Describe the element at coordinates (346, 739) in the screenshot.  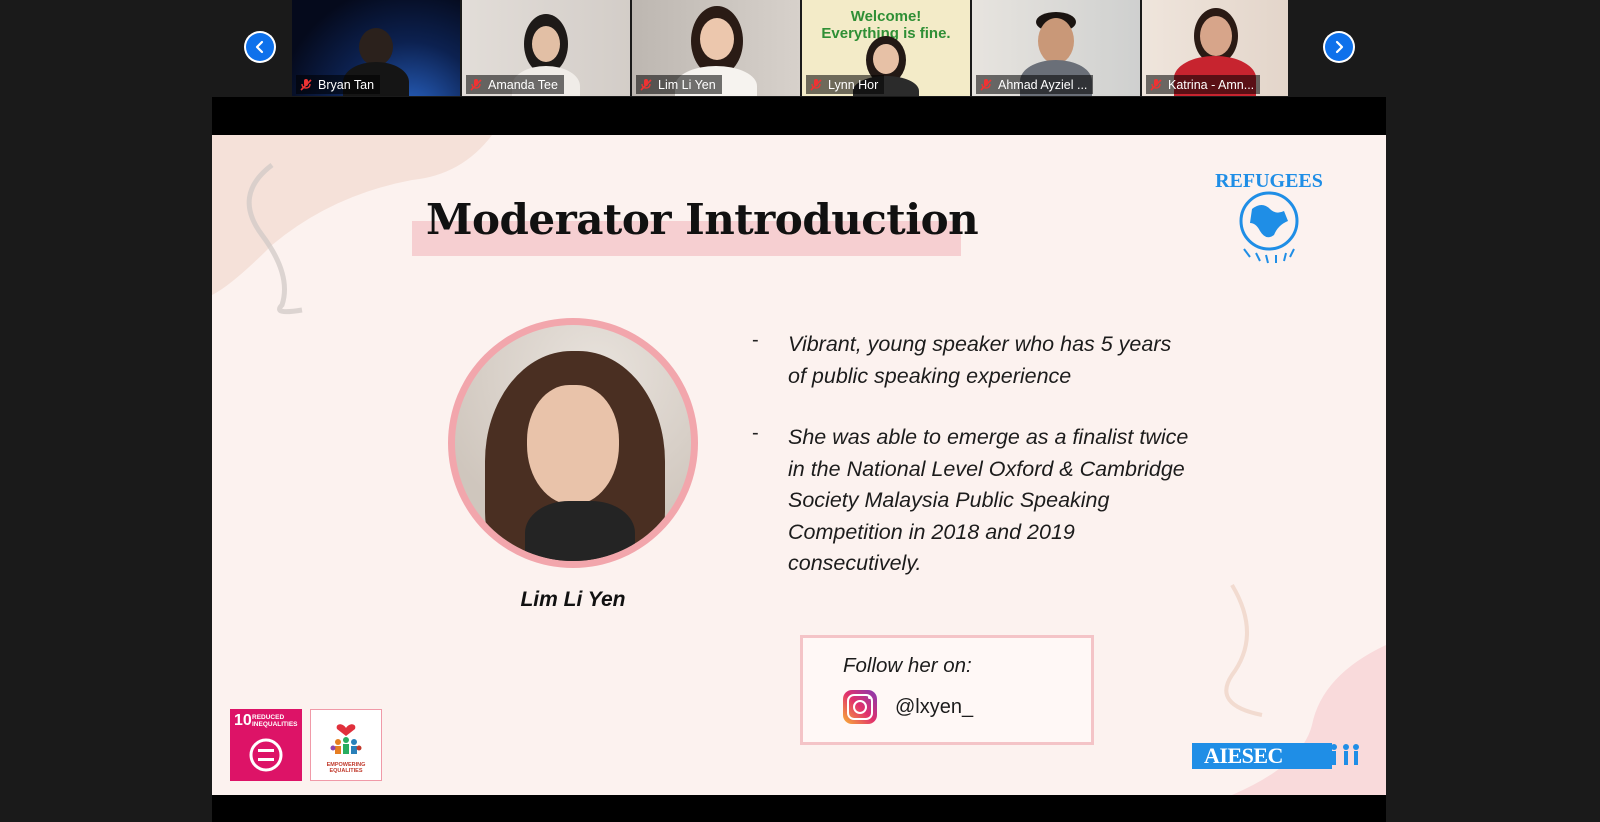
I see `people-heart-icon` at that location.